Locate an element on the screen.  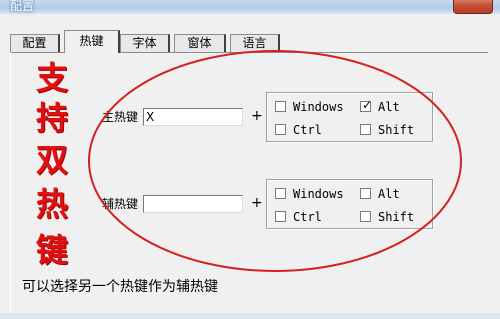
main-mod-windows-label: Windows is located at coordinates (318, 107).